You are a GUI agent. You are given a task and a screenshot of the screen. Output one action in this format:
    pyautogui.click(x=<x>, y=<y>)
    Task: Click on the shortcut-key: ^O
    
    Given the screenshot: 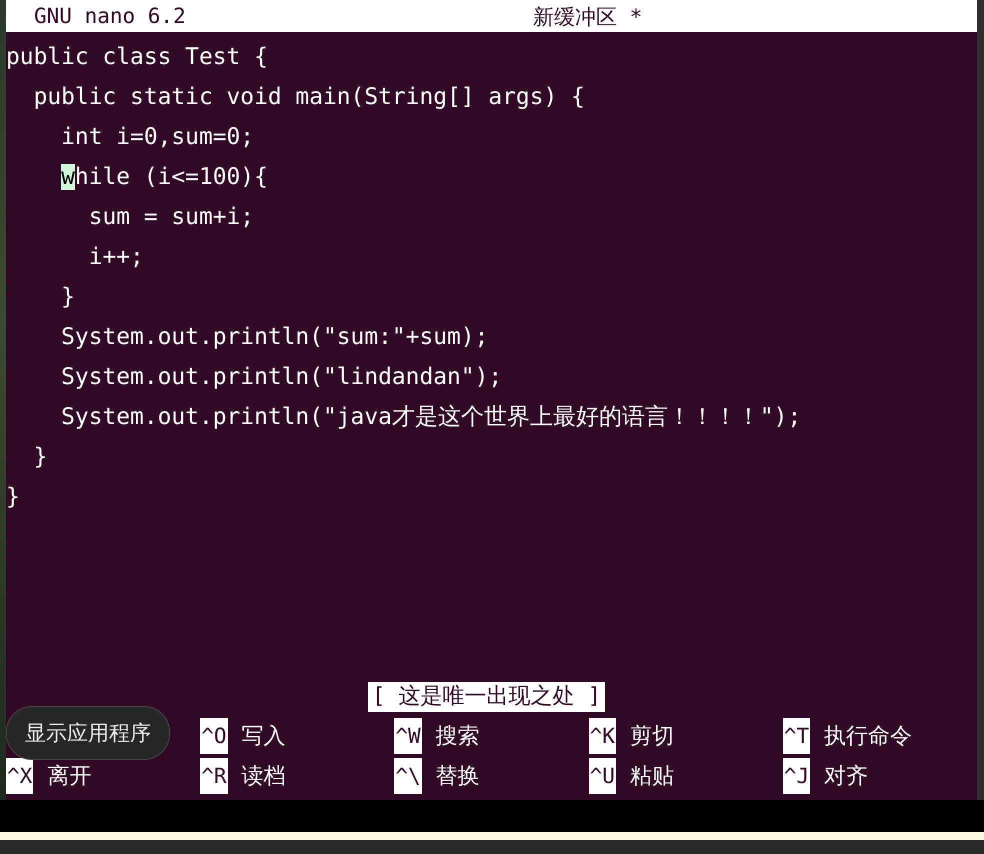 What is the action you would take?
    pyautogui.click(x=214, y=736)
    